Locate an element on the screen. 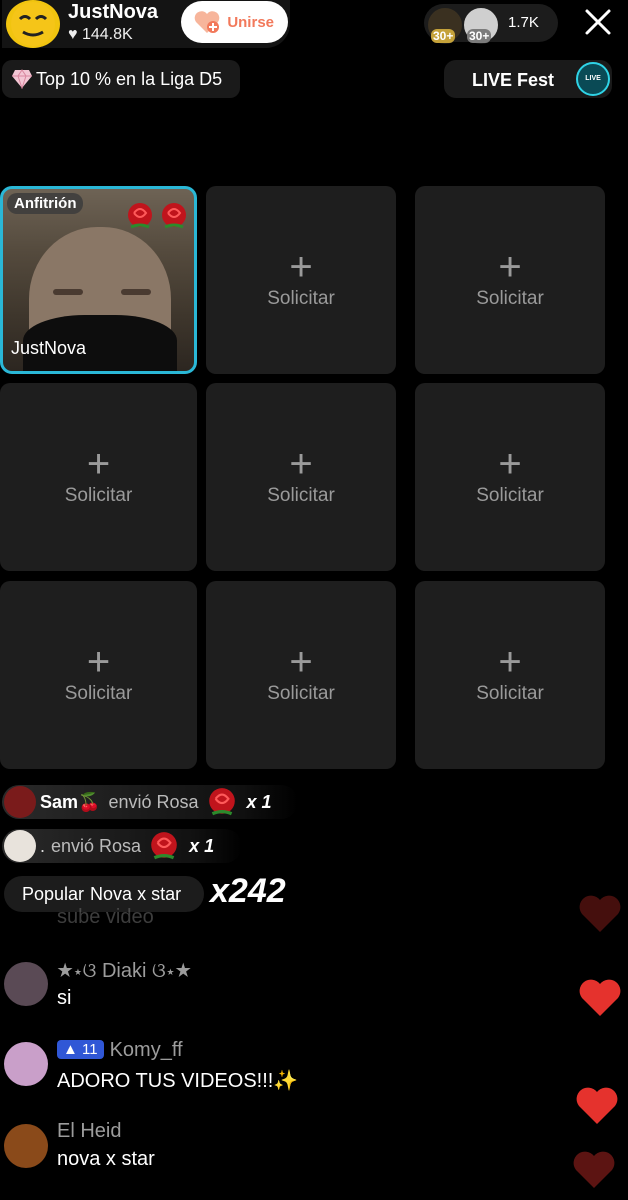 The width and height of the screenshot is (628, 1200). chat-username: ★⋆ଓ Diaki ଓ⋆★ is located at coordinates (124, 971).